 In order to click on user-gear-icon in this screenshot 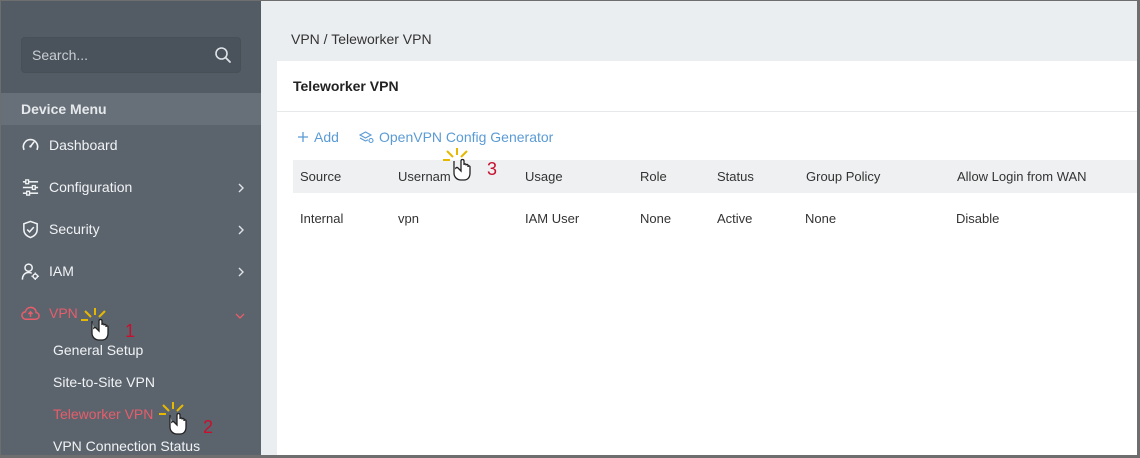, I will do `click(30, 272)`.